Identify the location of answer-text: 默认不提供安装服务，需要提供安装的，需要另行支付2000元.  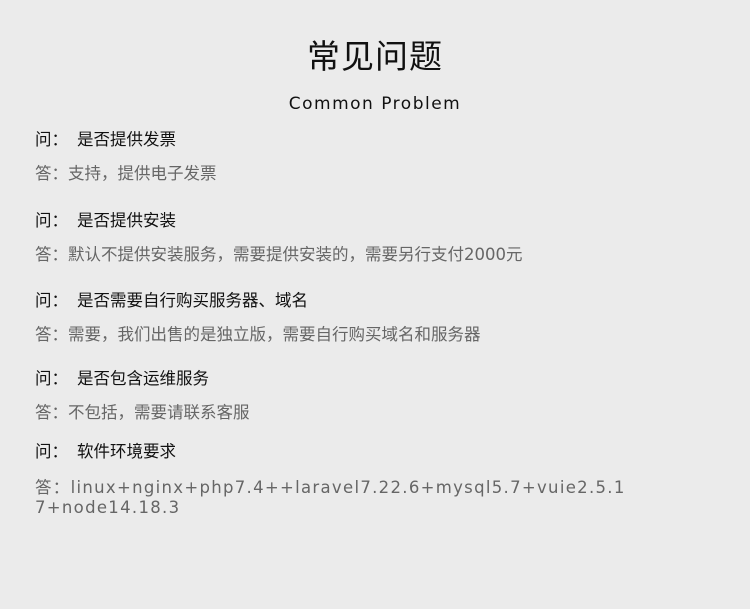
(295, 254).